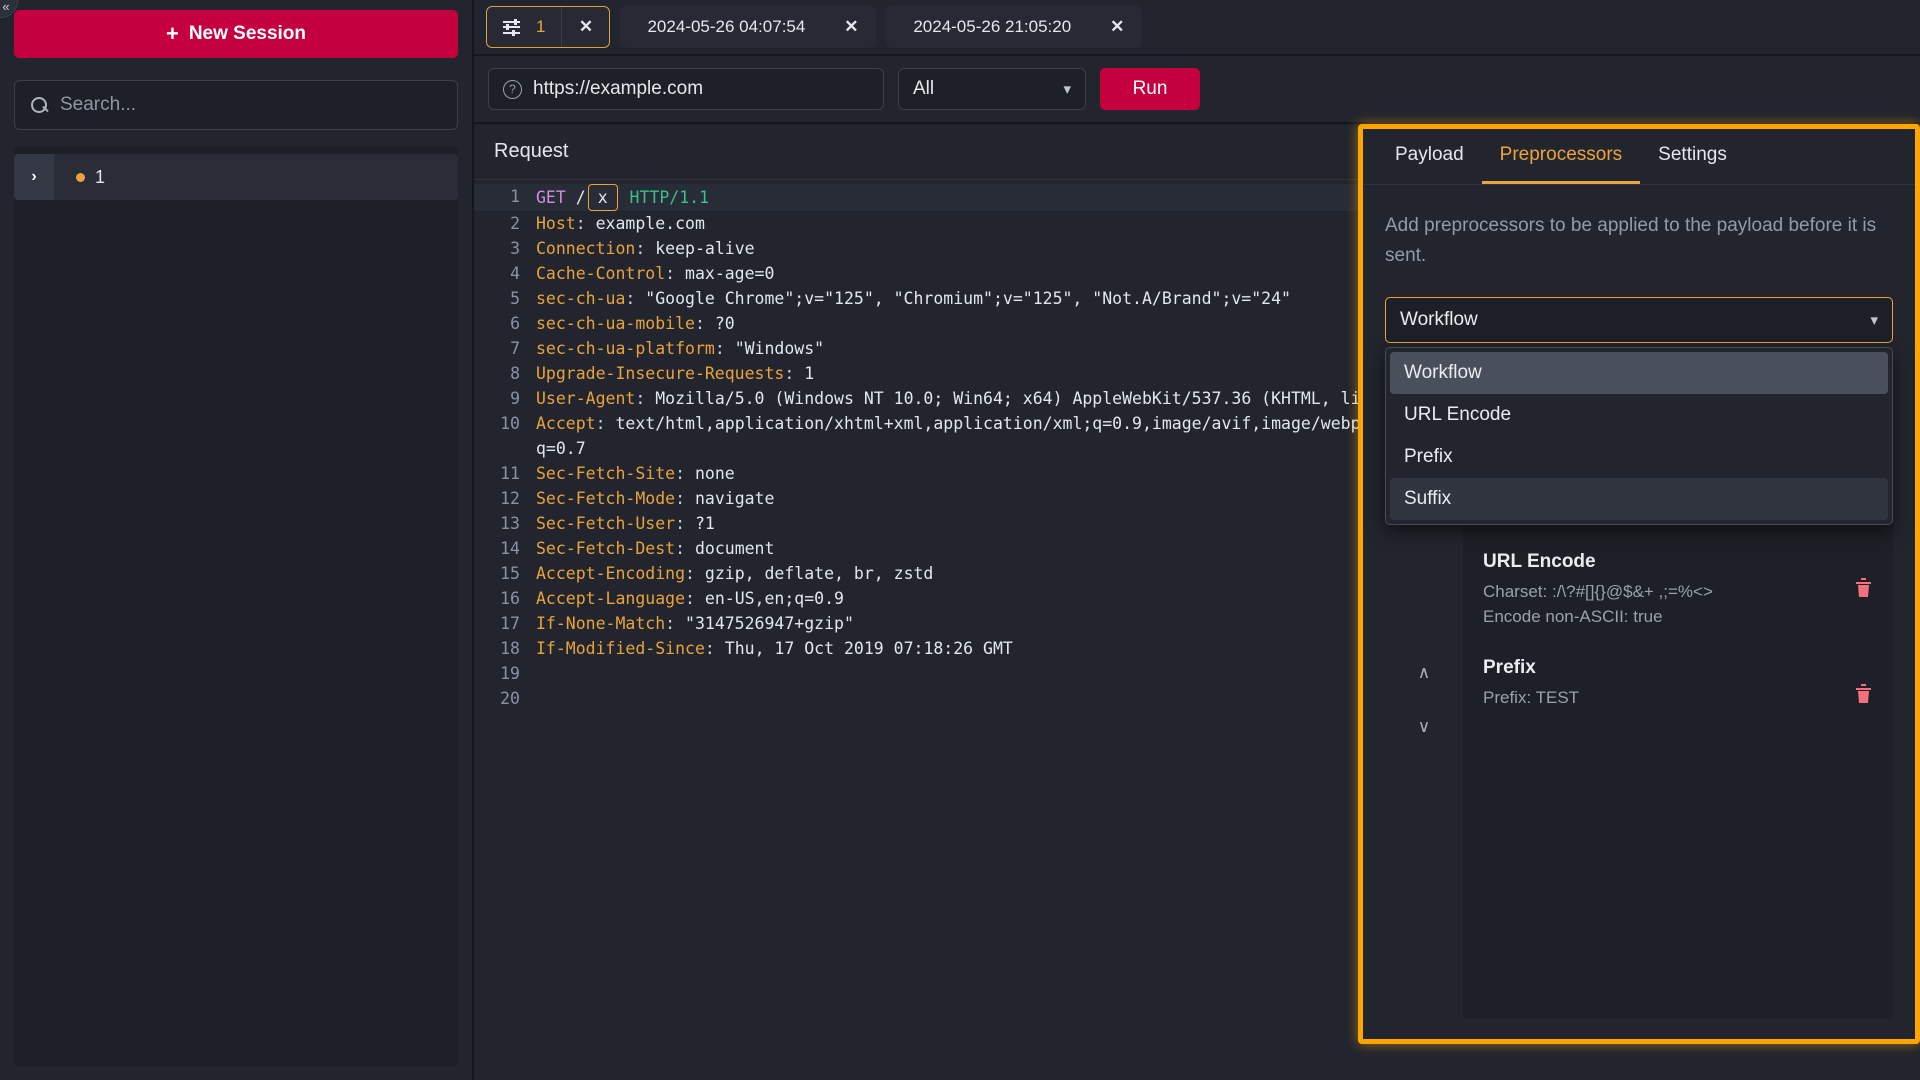  I want to click on code-token: Accept-Encoding, so click(611, 573).